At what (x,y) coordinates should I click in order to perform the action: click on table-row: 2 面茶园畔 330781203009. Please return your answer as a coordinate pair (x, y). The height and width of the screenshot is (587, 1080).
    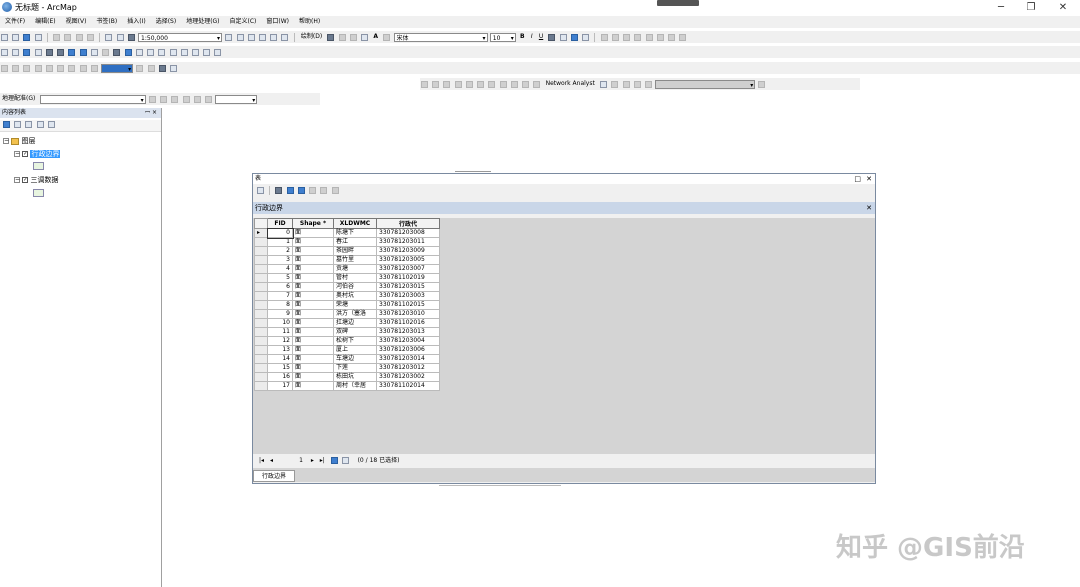
    Looking at the image, I should click on (347, 251).